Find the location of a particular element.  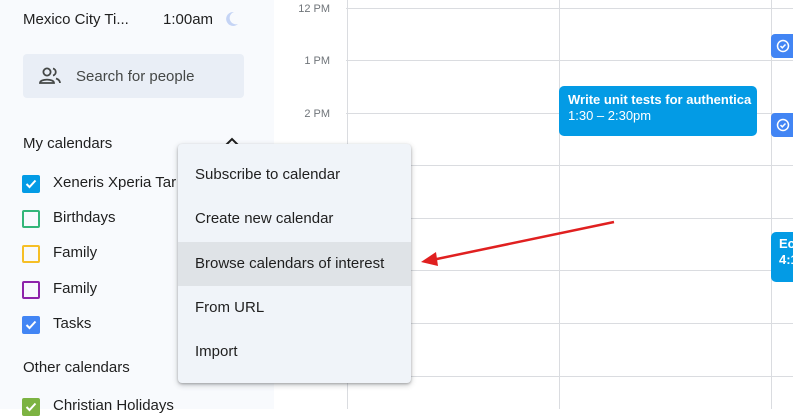

search-placeholder: Search for people is located at coordinates (135, 76).